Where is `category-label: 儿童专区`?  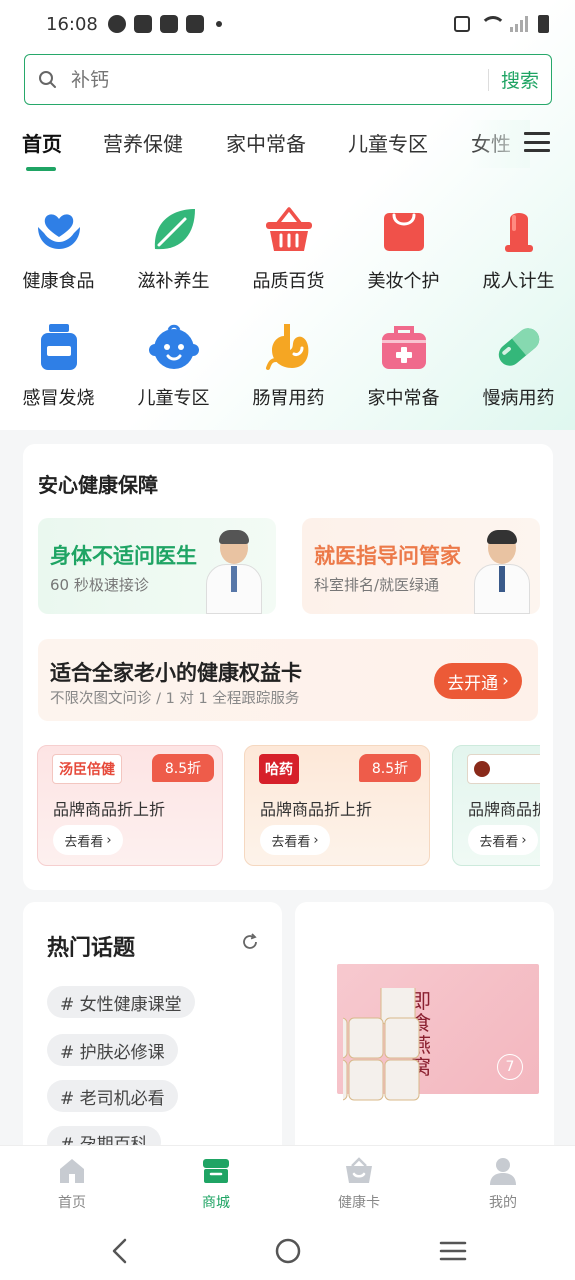 category-label: 儿童专区 is located at coordinates (173, 398).